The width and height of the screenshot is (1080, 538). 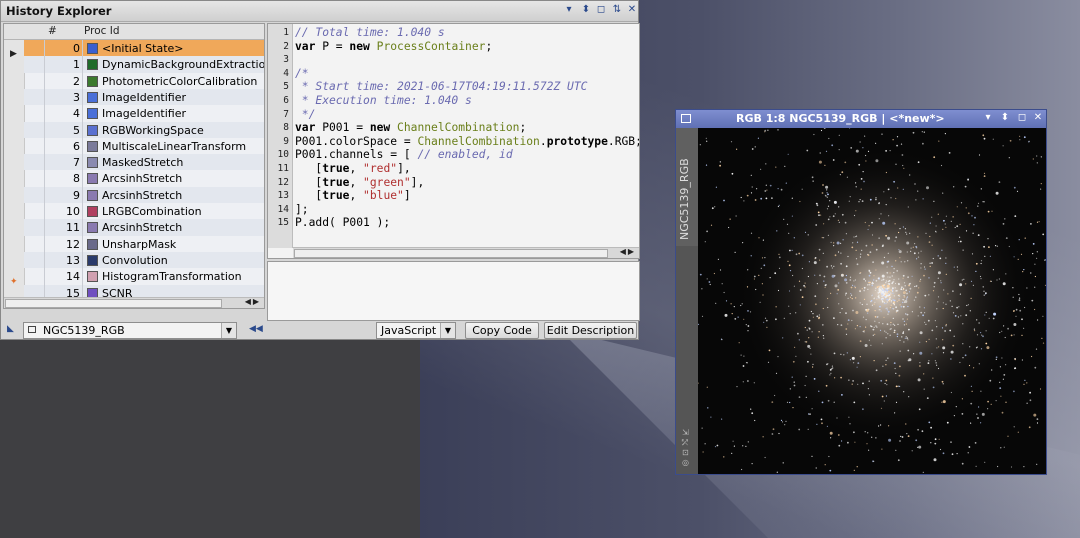 I want to click on image-window-titlebar: RGB 1:8 NGC5139_RGB | <*new*> ▾ ⬍ ◻ ✕, so click(x=861, y=119).